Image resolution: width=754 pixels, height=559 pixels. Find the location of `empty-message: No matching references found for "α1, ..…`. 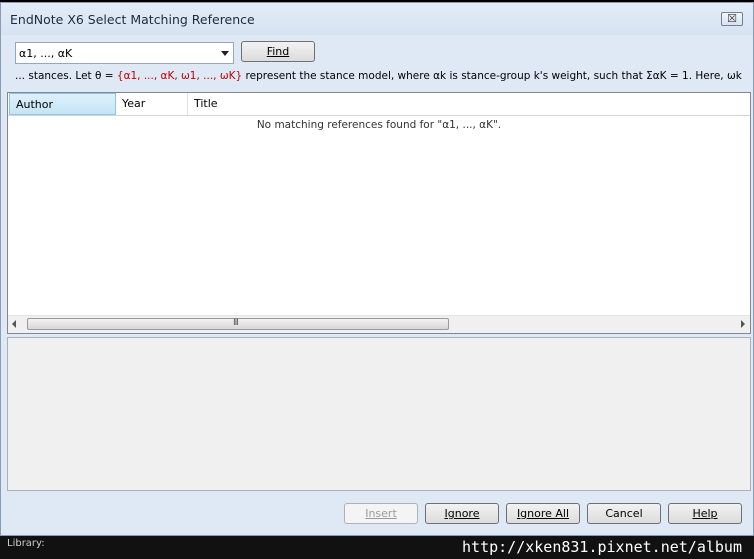

empty-message: No matching references found for "α1, ..… is located at coordinates (379, 125).